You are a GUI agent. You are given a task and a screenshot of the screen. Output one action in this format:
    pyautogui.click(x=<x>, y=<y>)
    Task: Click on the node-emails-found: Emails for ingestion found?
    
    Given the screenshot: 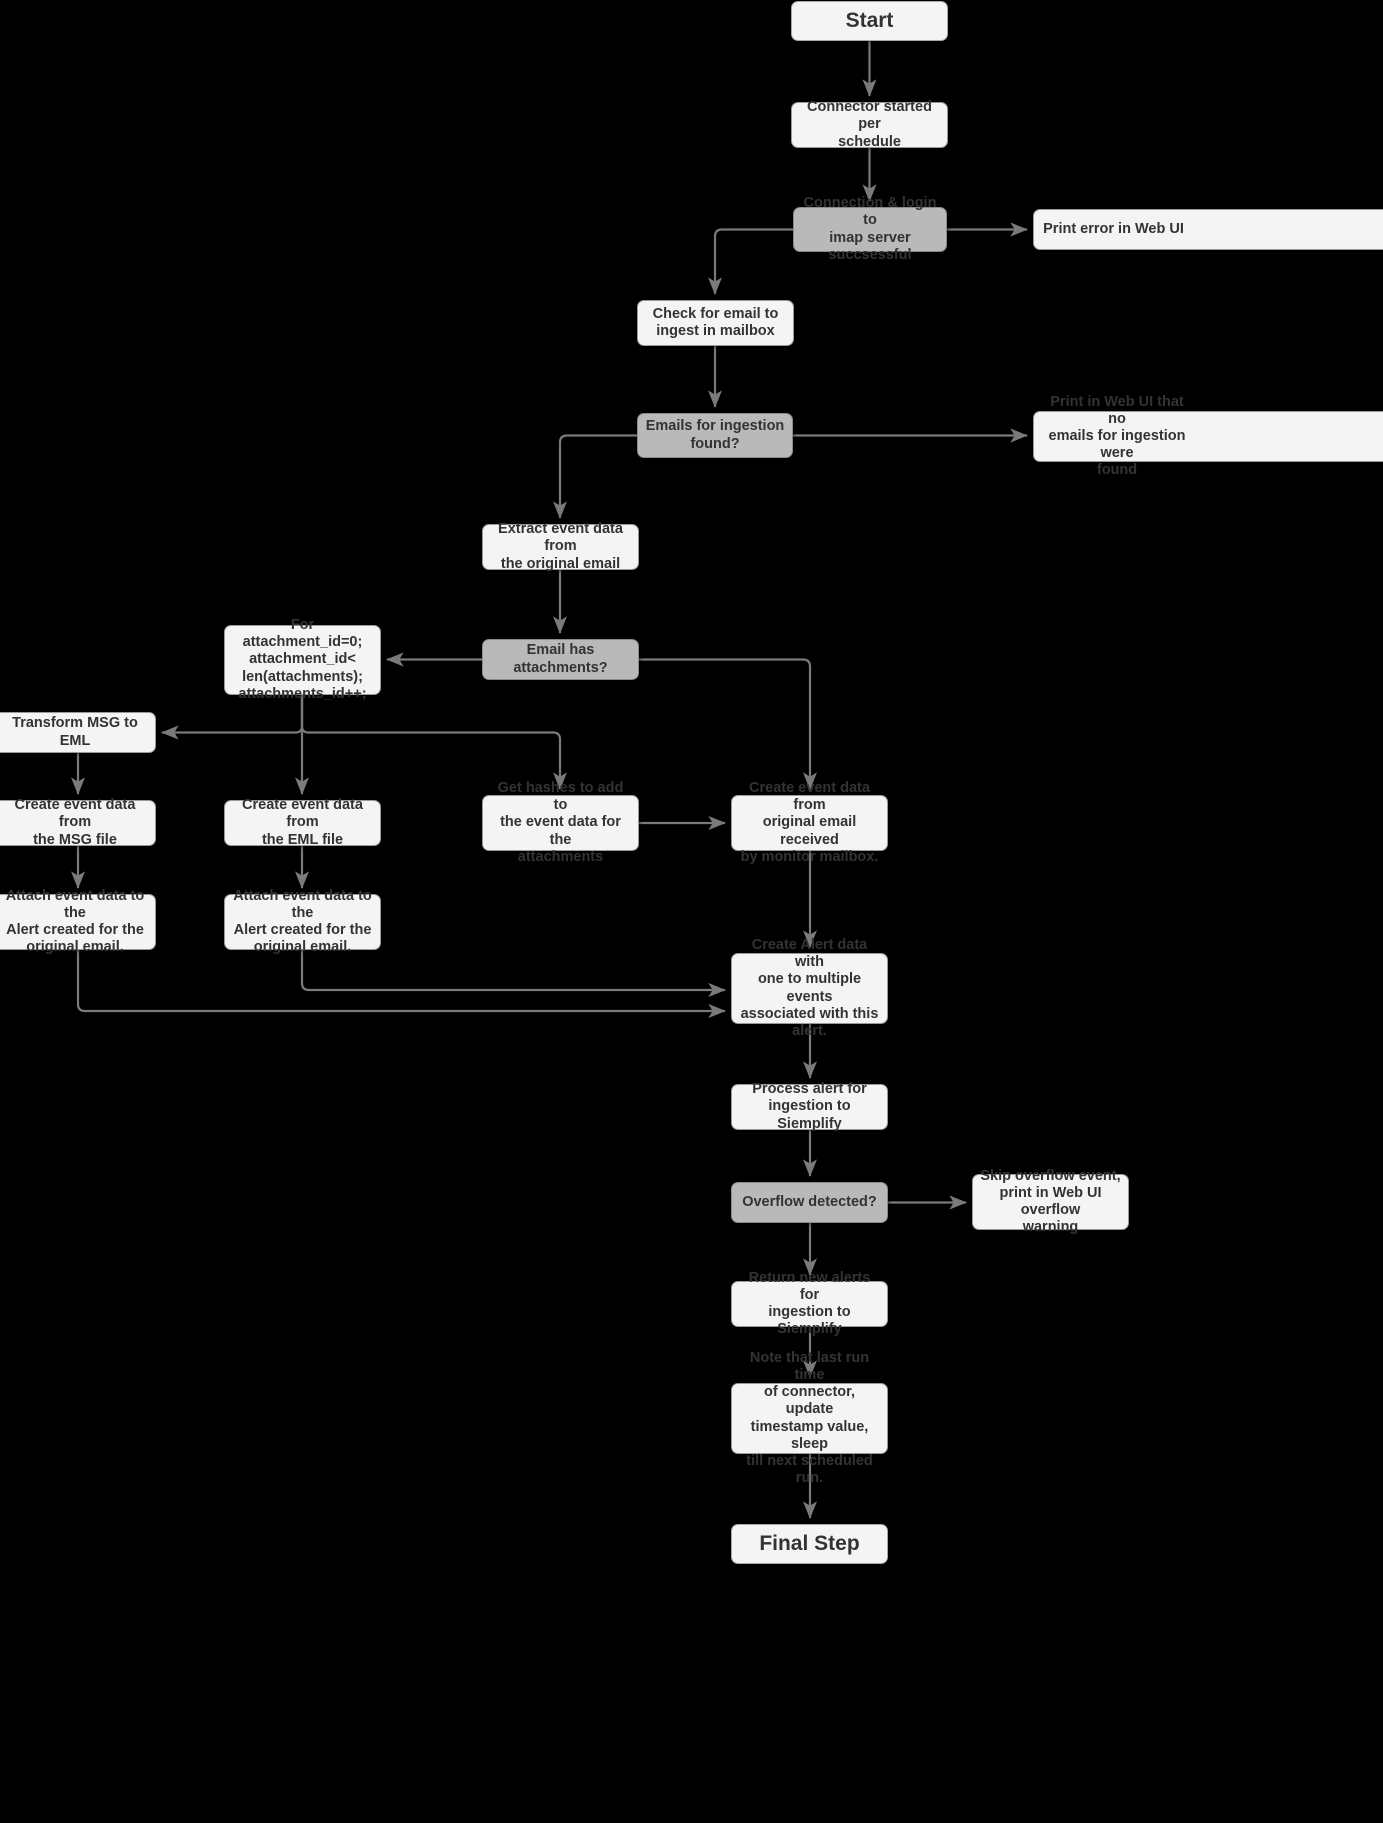 What is the action you would take?
    pyautogui.click(x=715, y=435)
    